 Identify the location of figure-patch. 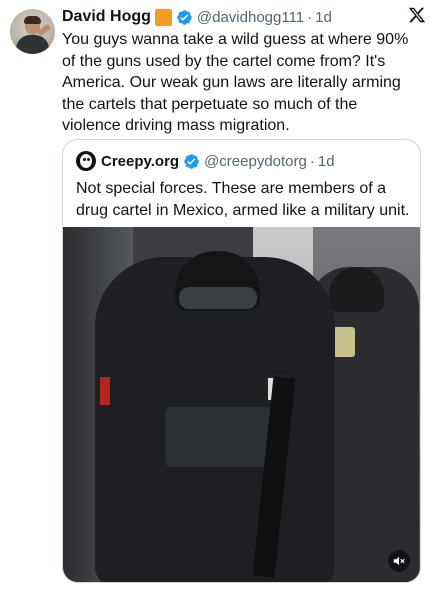
(105, 391).